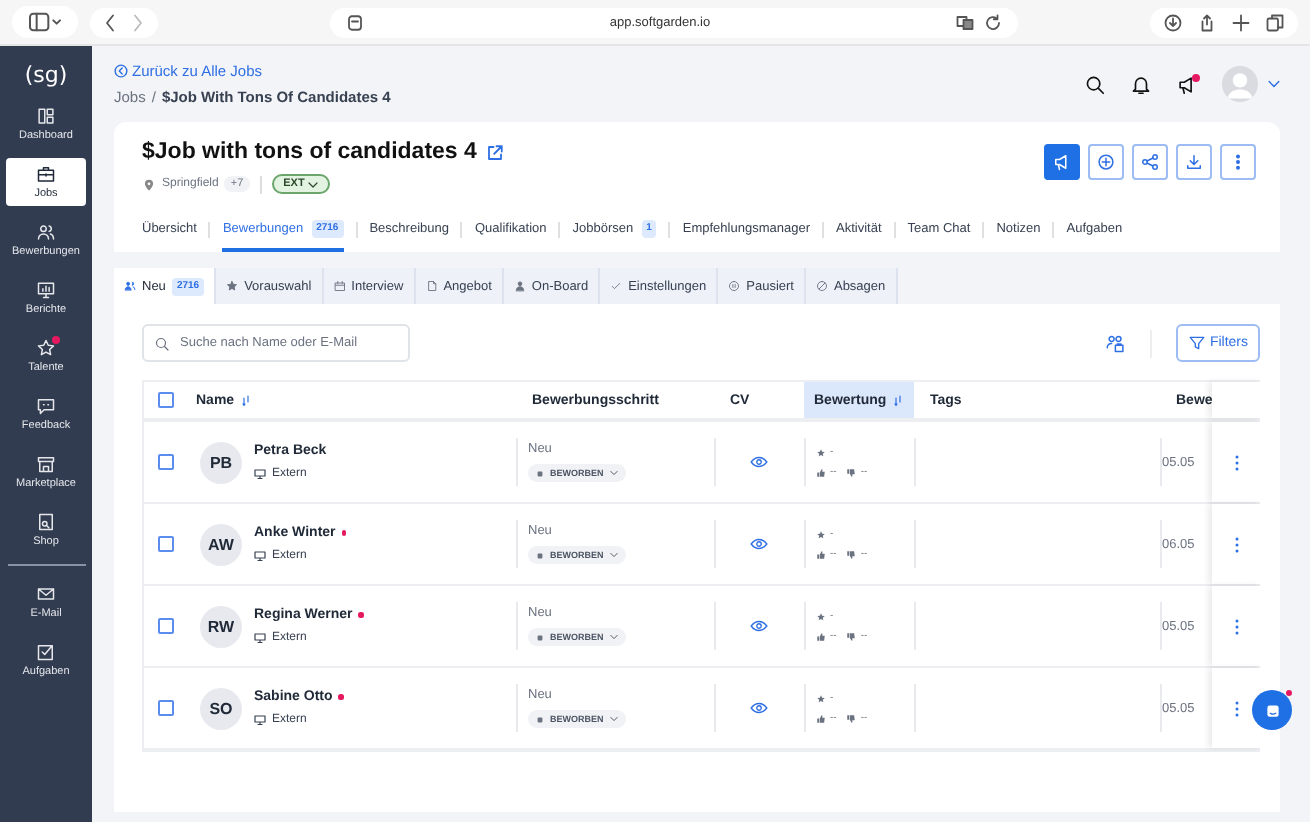  I want to click on plus-icon, so click(1241, 22).